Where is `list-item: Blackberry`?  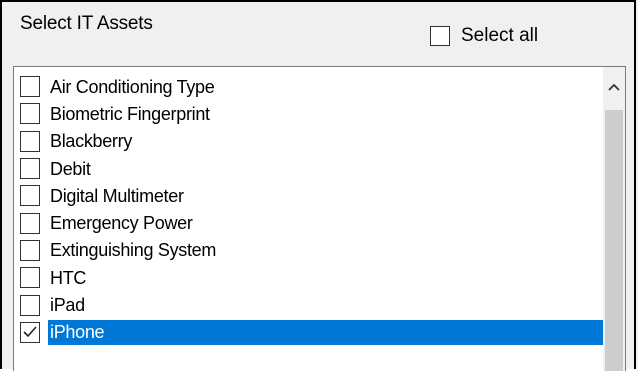 list-item: Blackberry is located at coordinates (311, 141).